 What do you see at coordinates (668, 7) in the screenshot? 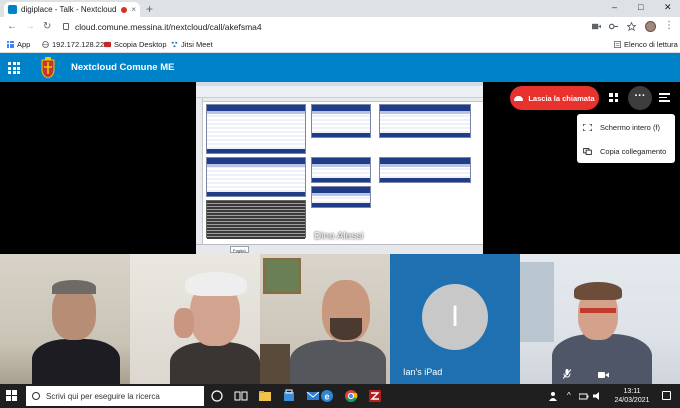
I see `window-close-button: ✕` at bounding box center [668, 7].